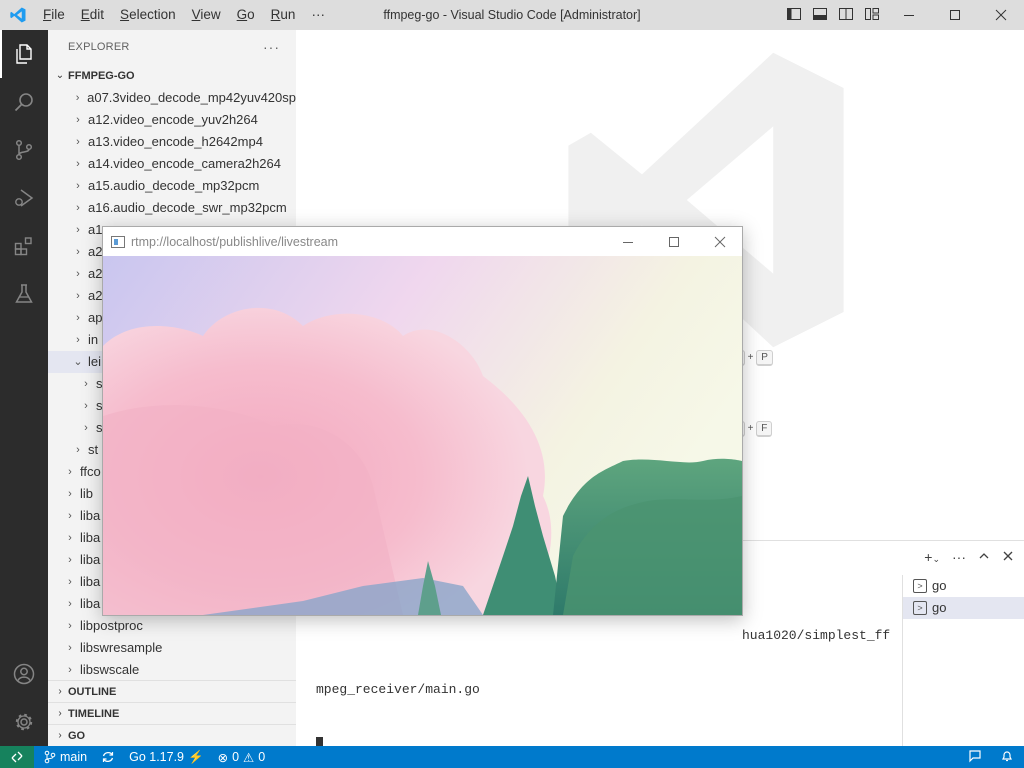  Describe the element at coordinates (95, 361) in the screenshot. I see `tree-item-label: lei` at that location.